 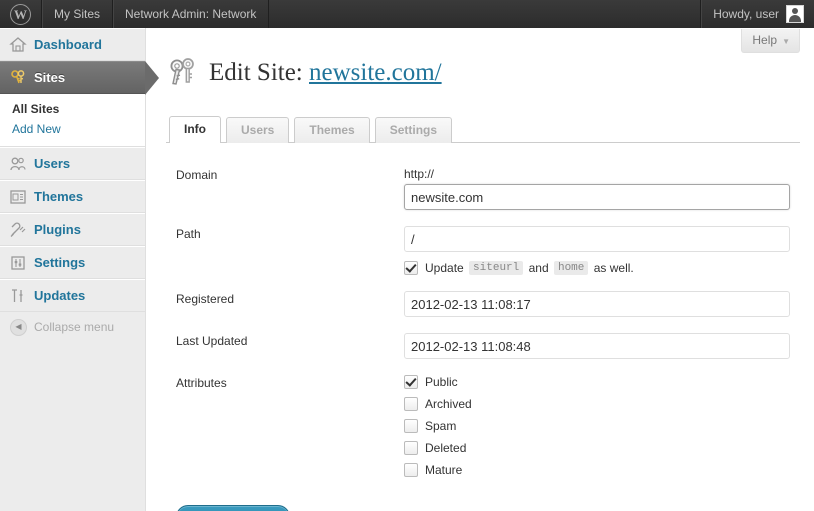 What do you see at coordinates (604, 404) in the screenshot?
I see `attribute-row-archived: Archived` at bounding box center [604, 404].